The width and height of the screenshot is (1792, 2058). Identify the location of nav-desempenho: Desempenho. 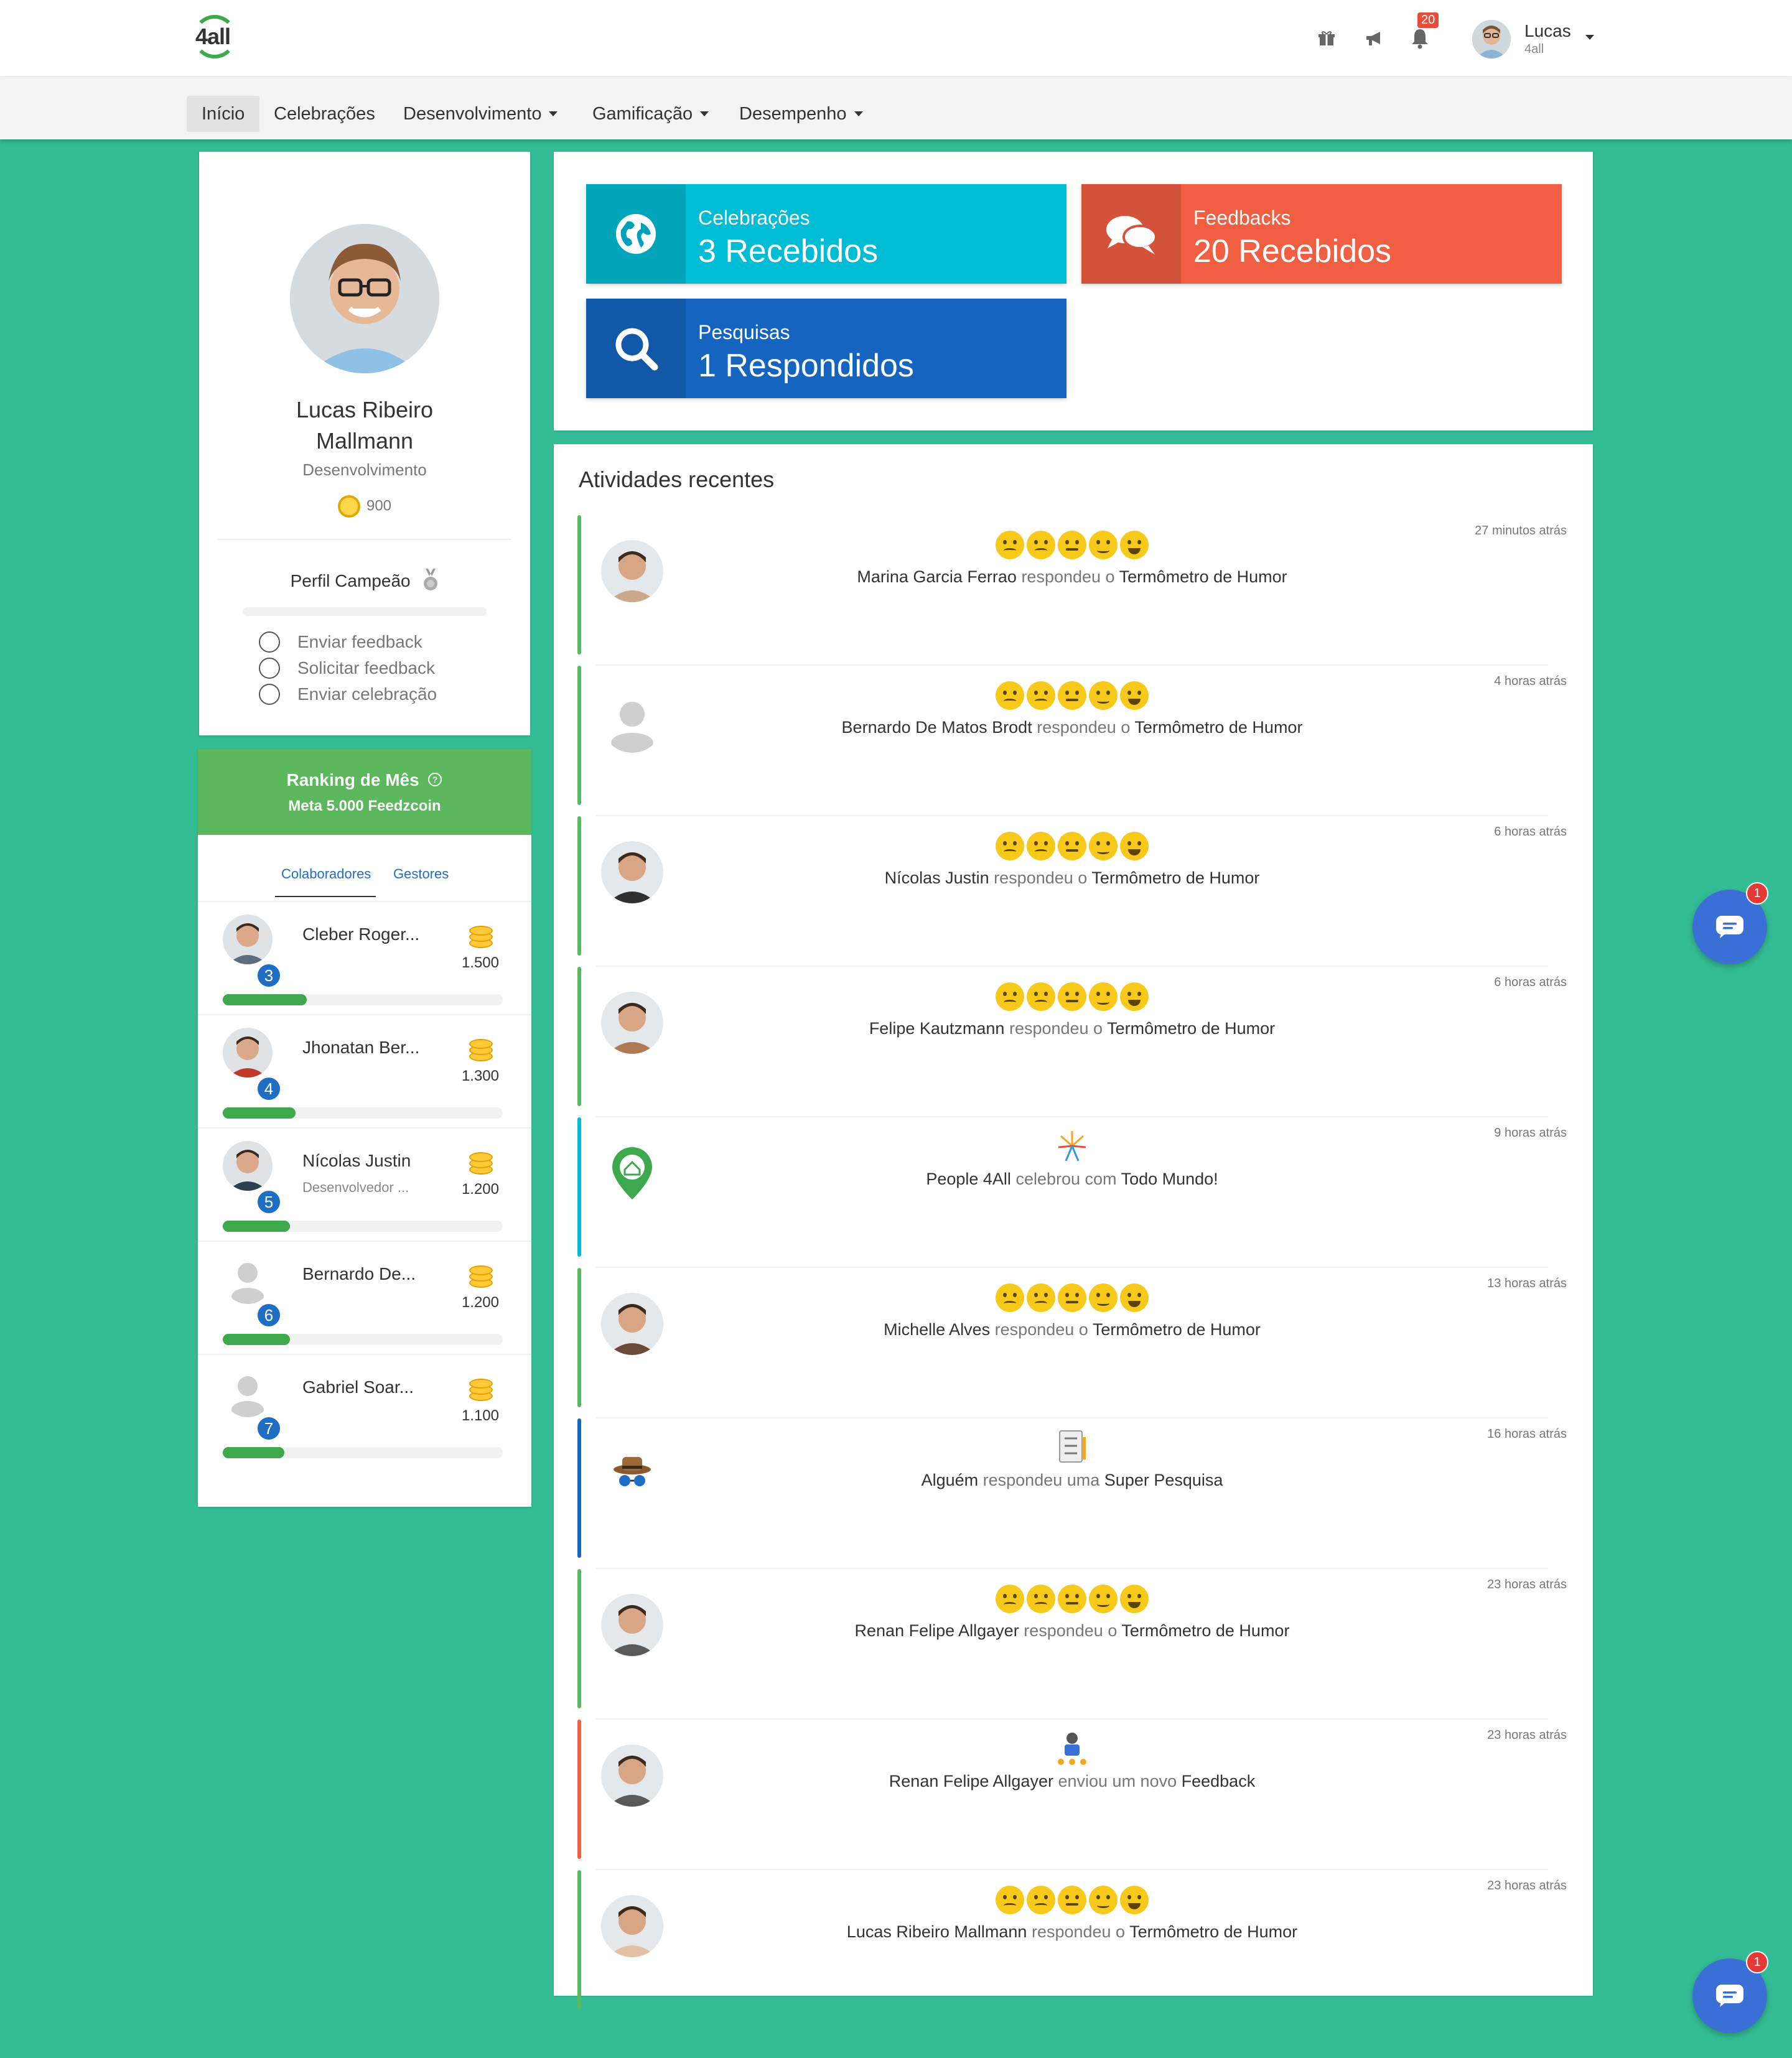
(801, 114).